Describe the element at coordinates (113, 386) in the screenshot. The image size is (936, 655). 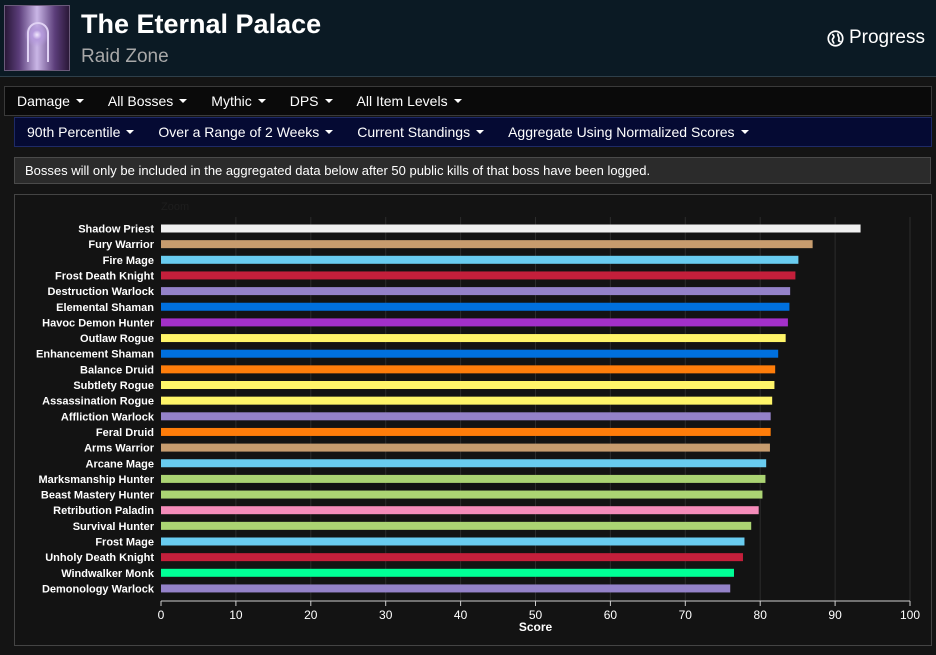
I see `category-label: Subtlety Rogue` at that location.